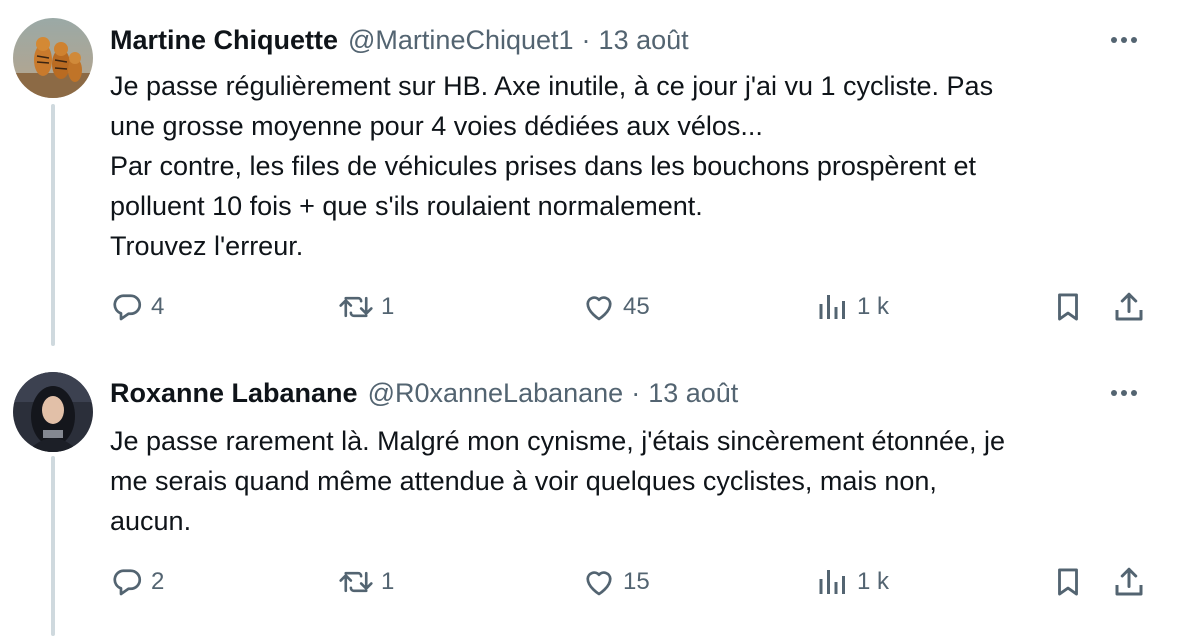 The image size is (1178, 636). I want to click on action-bar: 2 1 15 1 k, so click(627, 582).